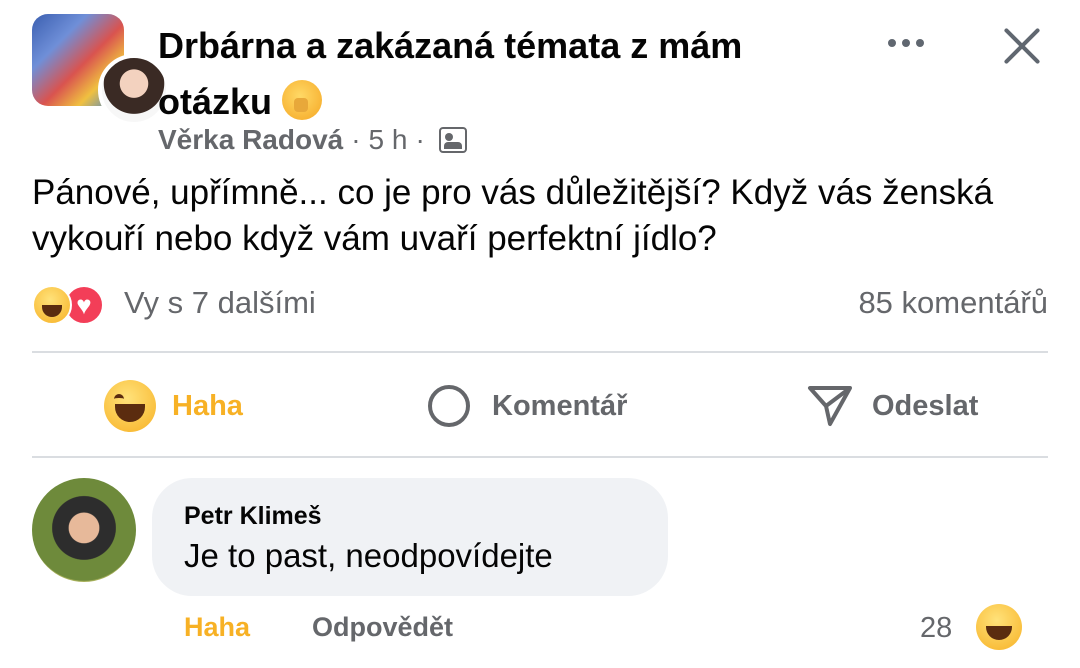 The height and width of the screenshot is (668, 1080). What do you see at coordinates (449, 406) in the screenshot?
I see `comment-bubble-icon` at bounding box center [449, 406].